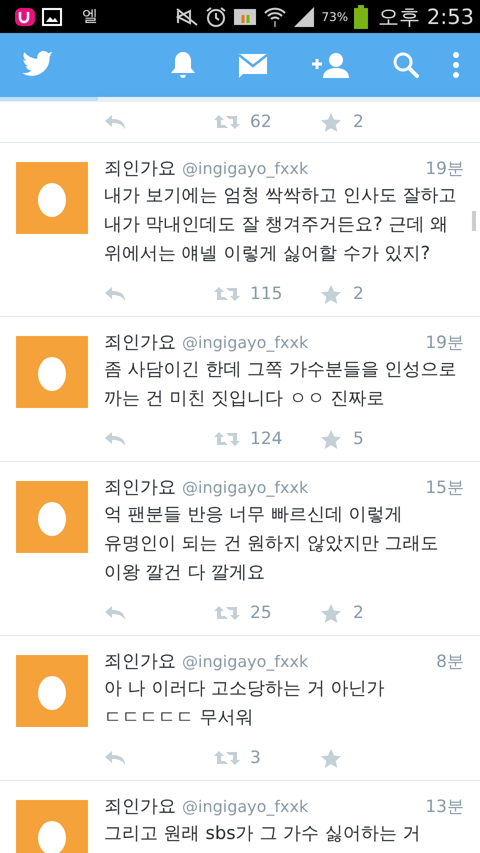 The width and height of the screenshot is (480, 853). Describe the element at coordinates (456, 65) in the screenshot. I see `more-icon` at that location.